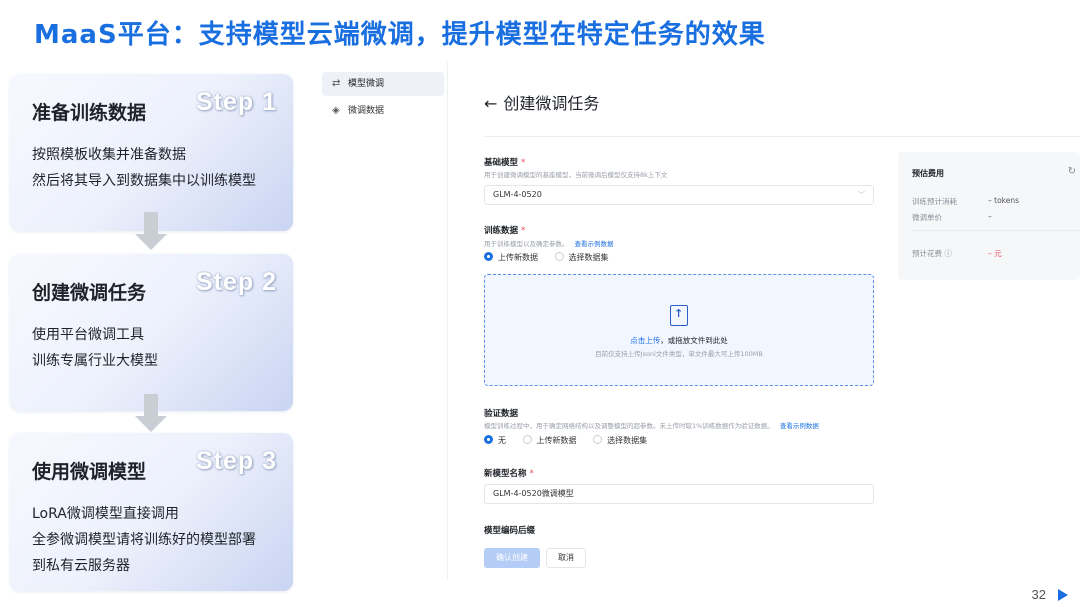  I want to click on cost-row-unit-price: 微调单价 –, so click(952, 217).